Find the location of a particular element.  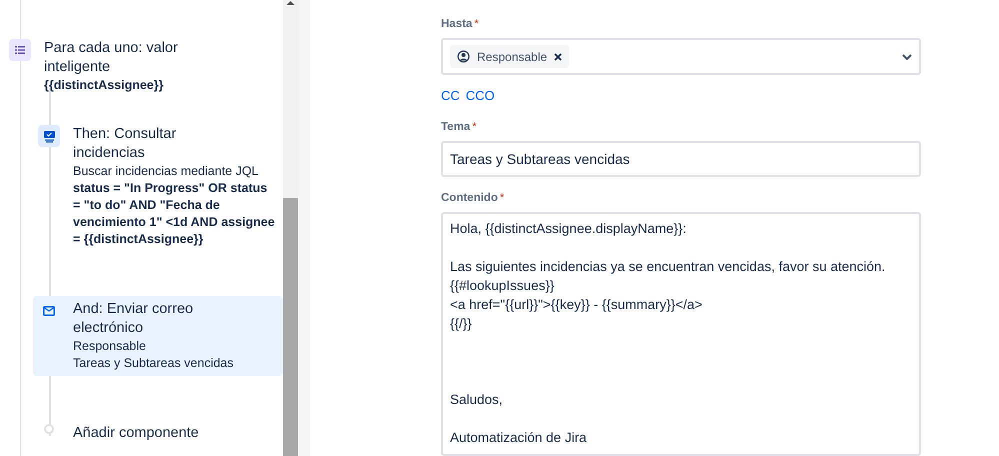

jql-query-text: status = "In Progress" OR status = "to do" AND "Fecha de vencimiento 1" <1d AND assignee = {{distinctAssignee}} is located at coordinates (174, 214).